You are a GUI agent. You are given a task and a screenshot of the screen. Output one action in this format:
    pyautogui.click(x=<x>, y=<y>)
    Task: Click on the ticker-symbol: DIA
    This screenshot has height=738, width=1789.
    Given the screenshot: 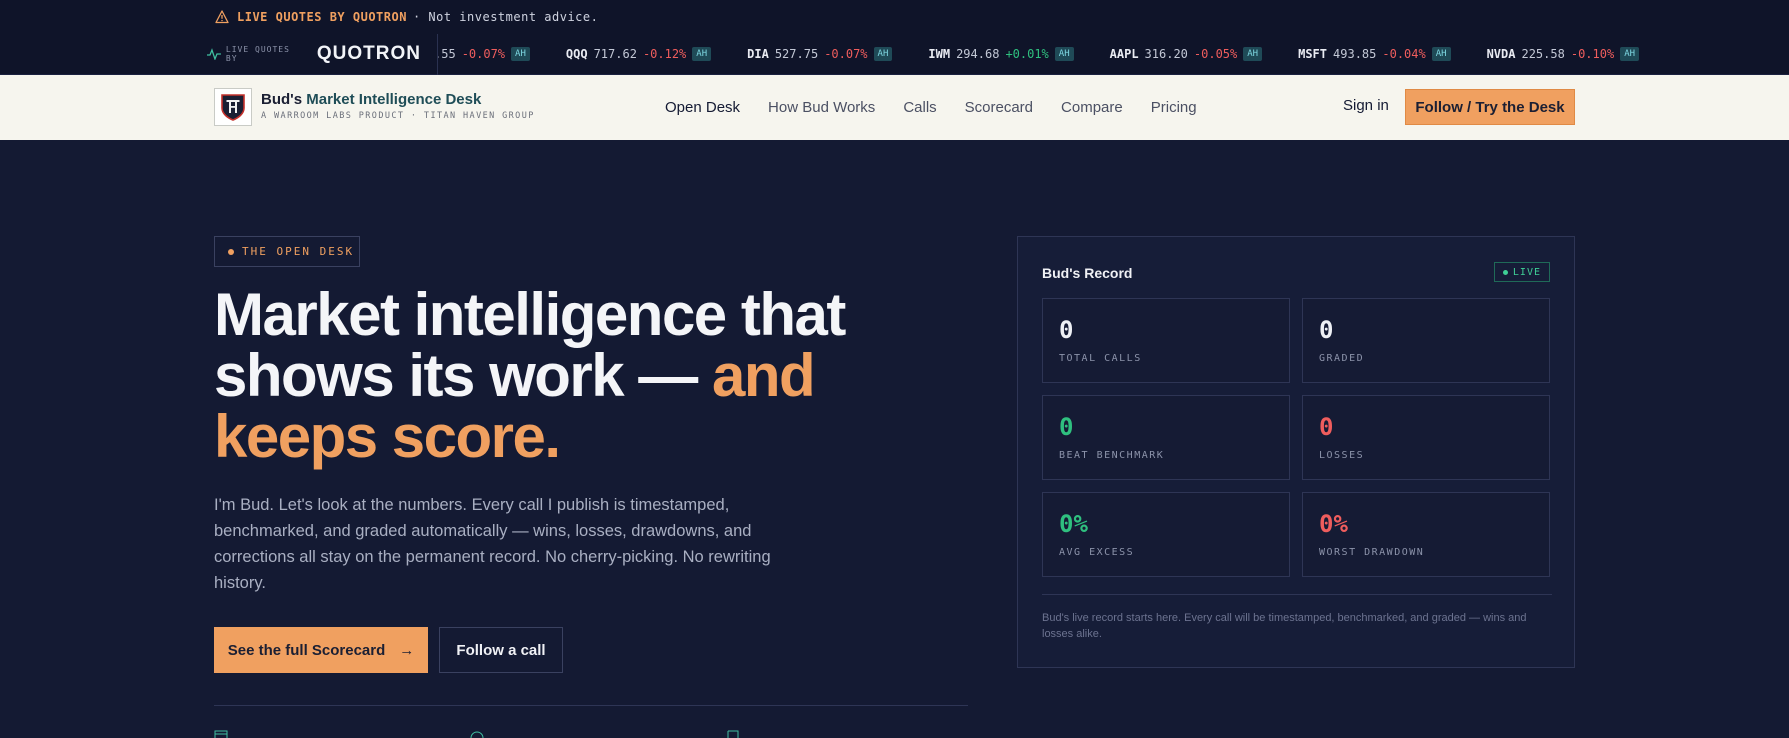 What is the action you would take?
    pyautogui.click(x=758, y=54)
    